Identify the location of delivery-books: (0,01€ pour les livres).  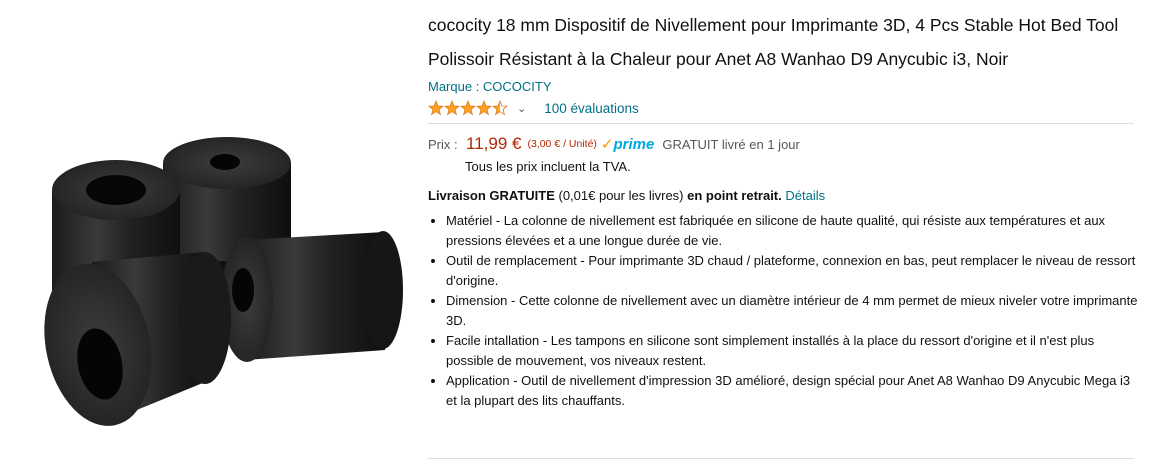
(621, 195).